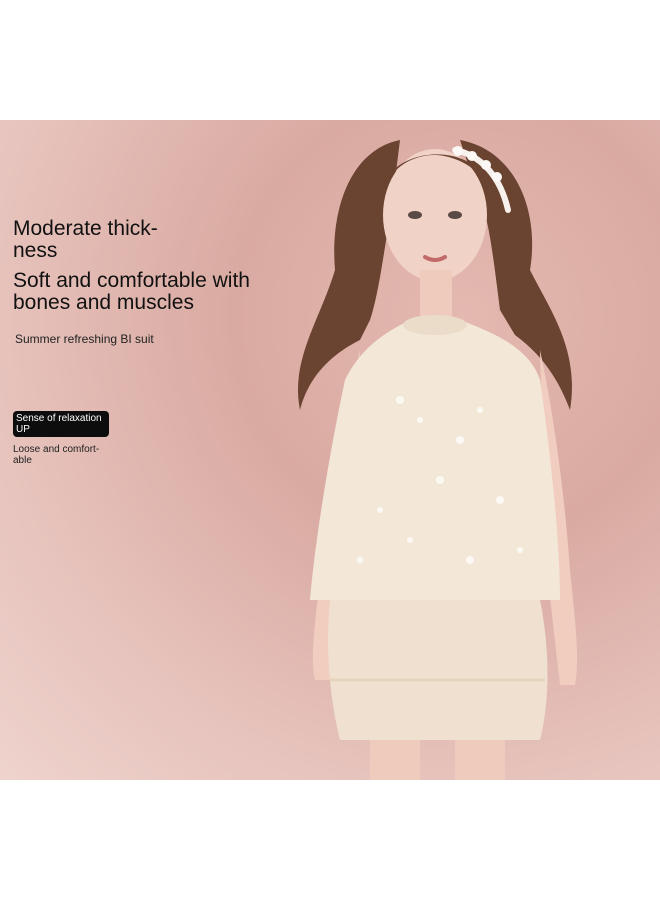  Describe the element at coordinates (56, 455) in the screenshot. I see `tag-note: Loose and comfort- able` at that location.